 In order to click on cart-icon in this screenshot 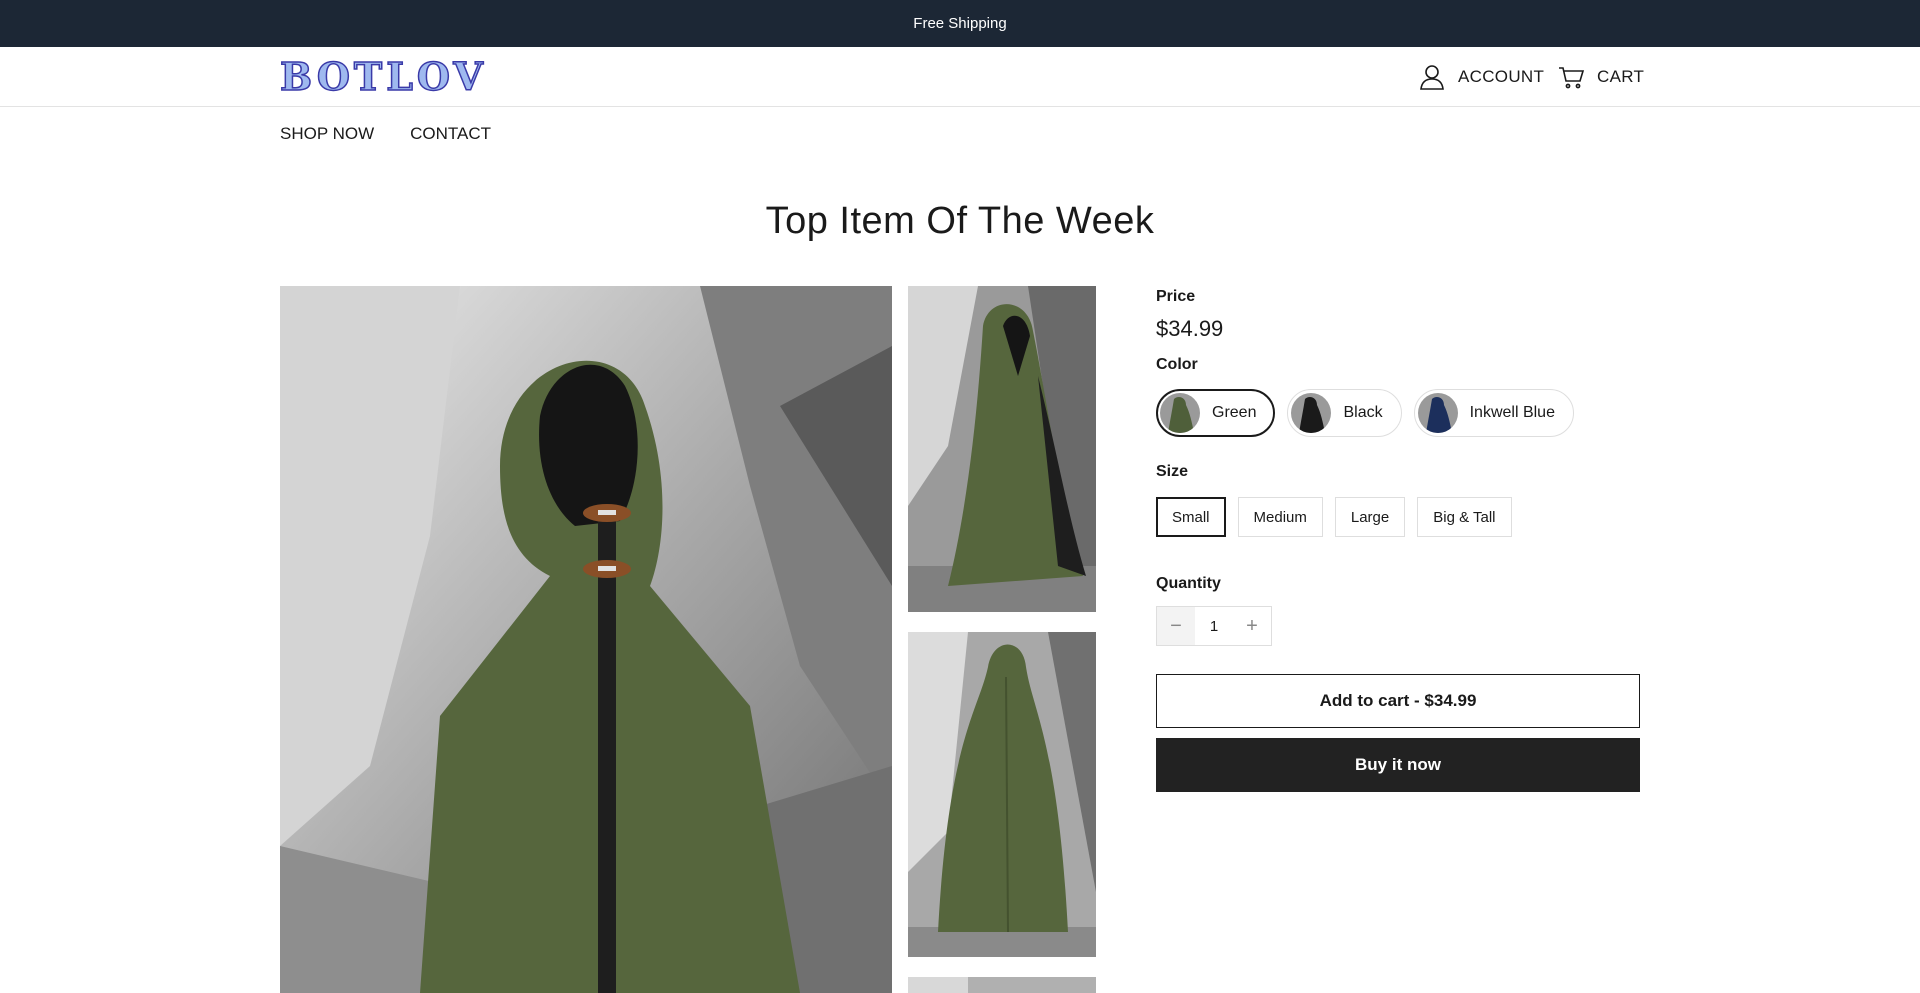, I will do `click(1572, 78)`.